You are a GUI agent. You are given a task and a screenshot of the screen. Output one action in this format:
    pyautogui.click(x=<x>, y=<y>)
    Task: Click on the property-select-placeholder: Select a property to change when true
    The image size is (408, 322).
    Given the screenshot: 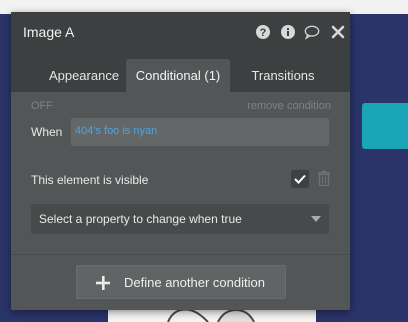 What is the action you would take?
    pyautogui.click(x=140, y=219)
    